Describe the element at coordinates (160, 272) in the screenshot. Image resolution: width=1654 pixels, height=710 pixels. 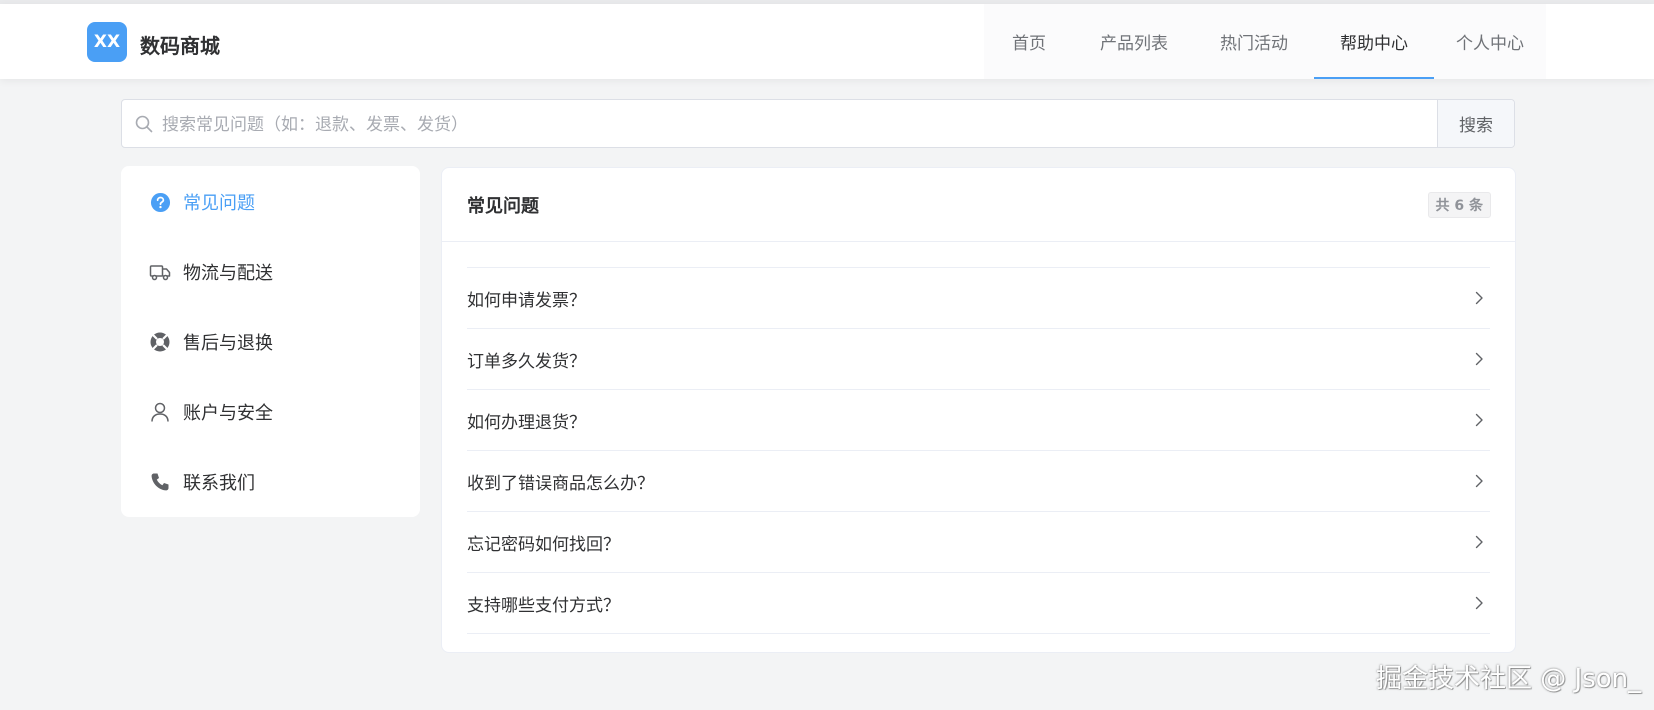
I see `truck-icon` at that location.